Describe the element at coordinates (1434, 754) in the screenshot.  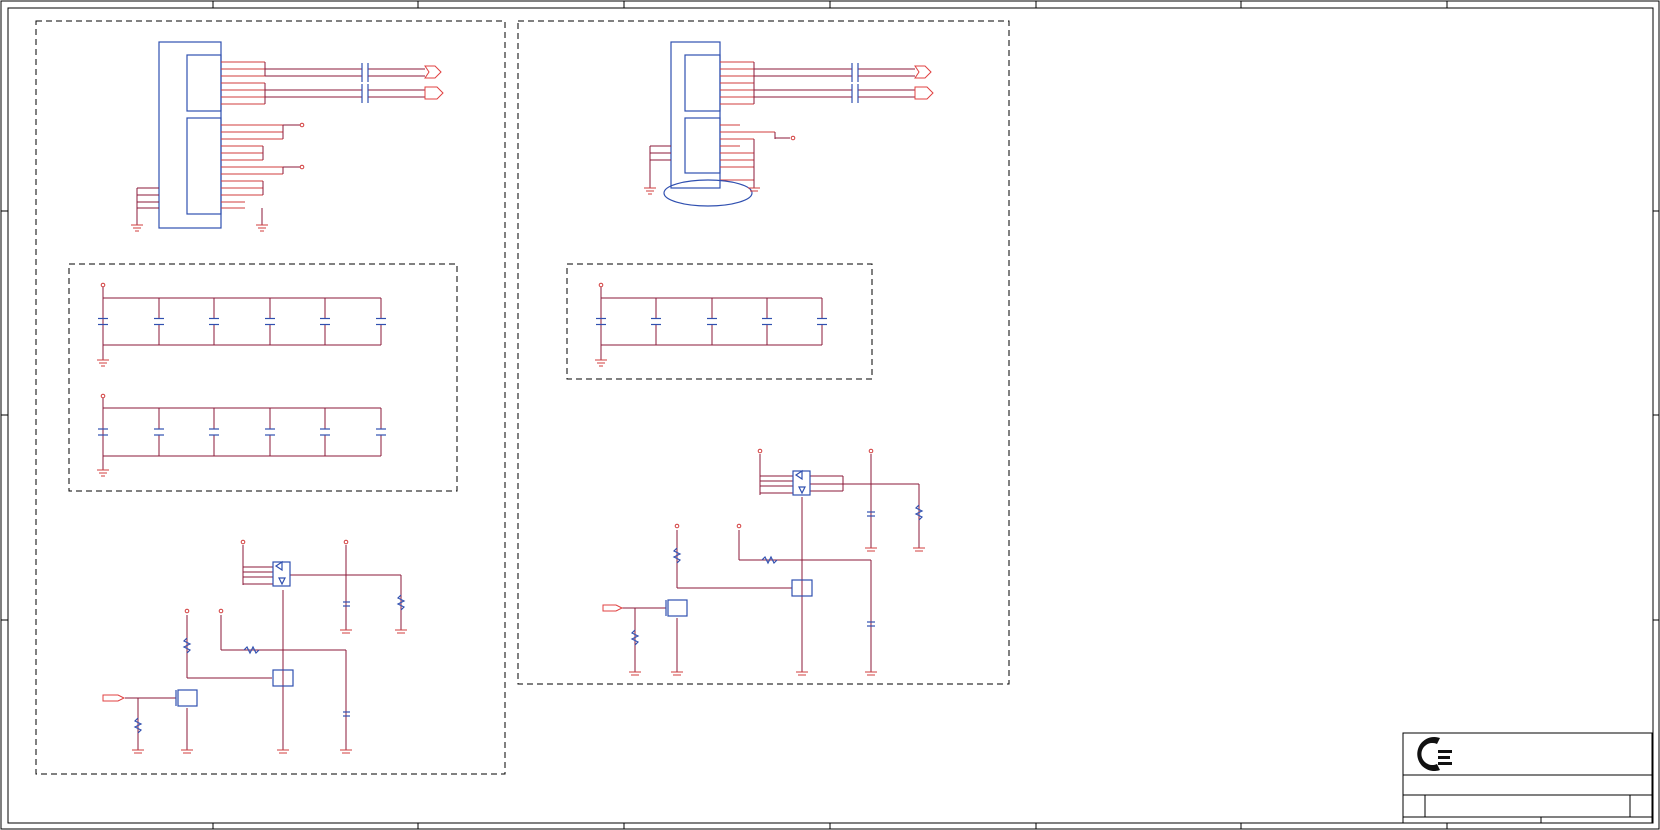
I see `company-logo` at that location.